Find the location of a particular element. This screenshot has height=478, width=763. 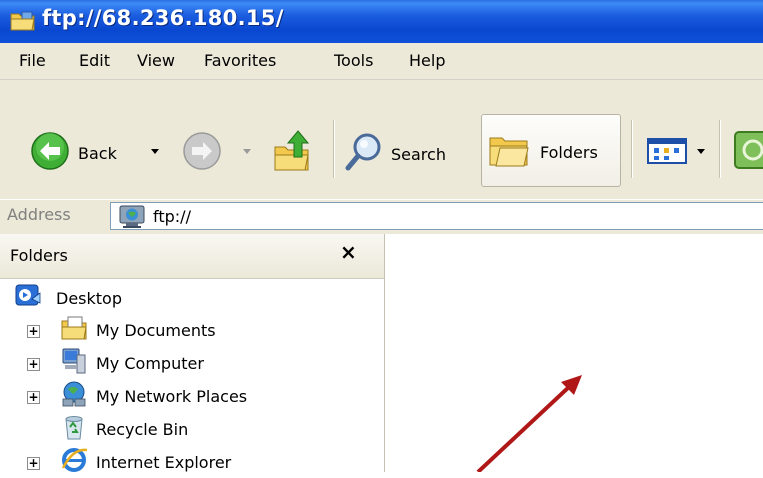

annotation-arrow-icon is located at coordinates (529, 423).